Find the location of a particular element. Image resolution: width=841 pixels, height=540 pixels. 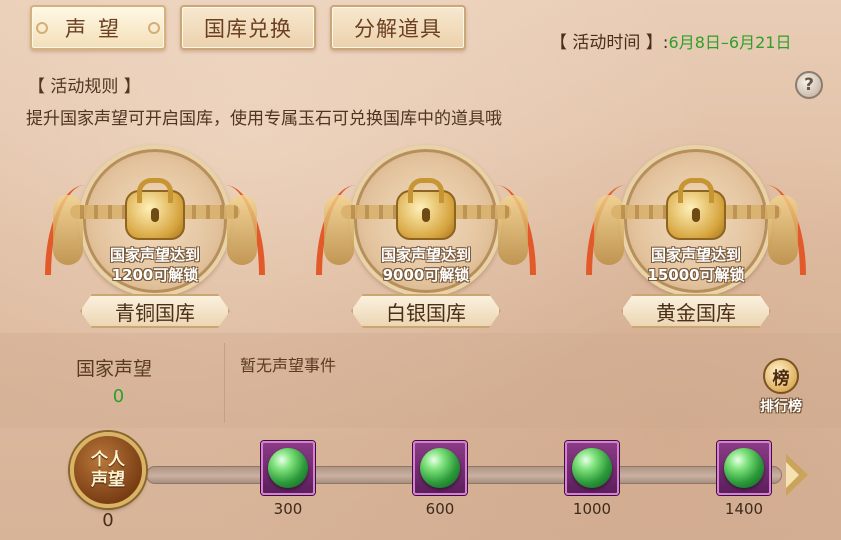

tab-decompose-items: 分解道具 is located at coordinates (398, 27).